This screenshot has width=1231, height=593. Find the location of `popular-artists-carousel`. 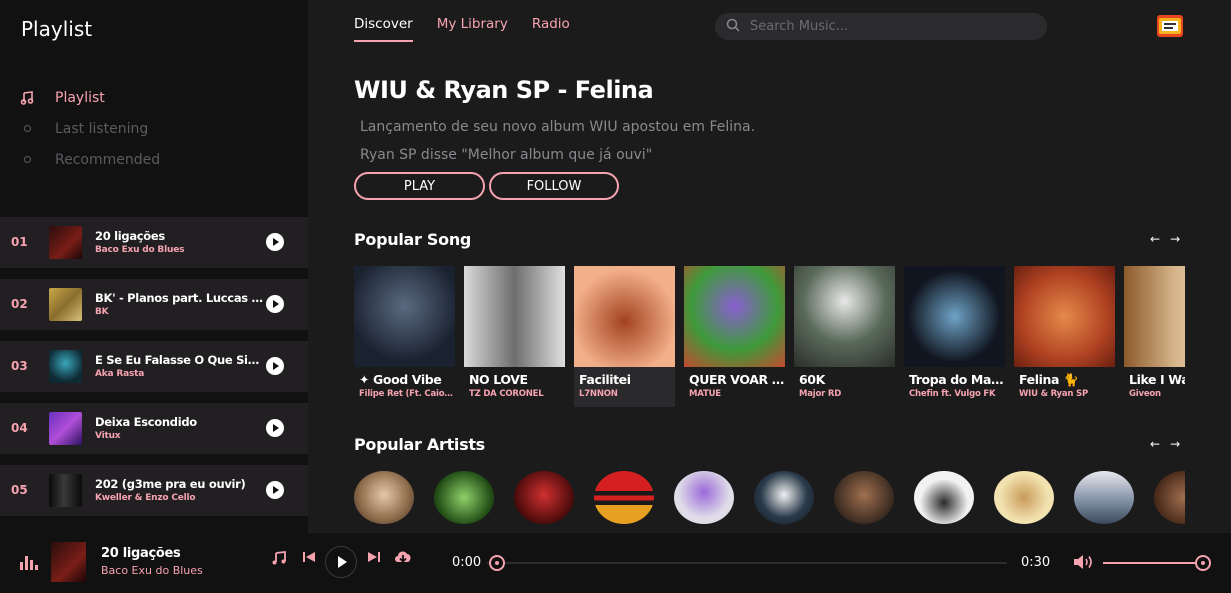

popular-artists-carousel is located at coordinates (769, 498).